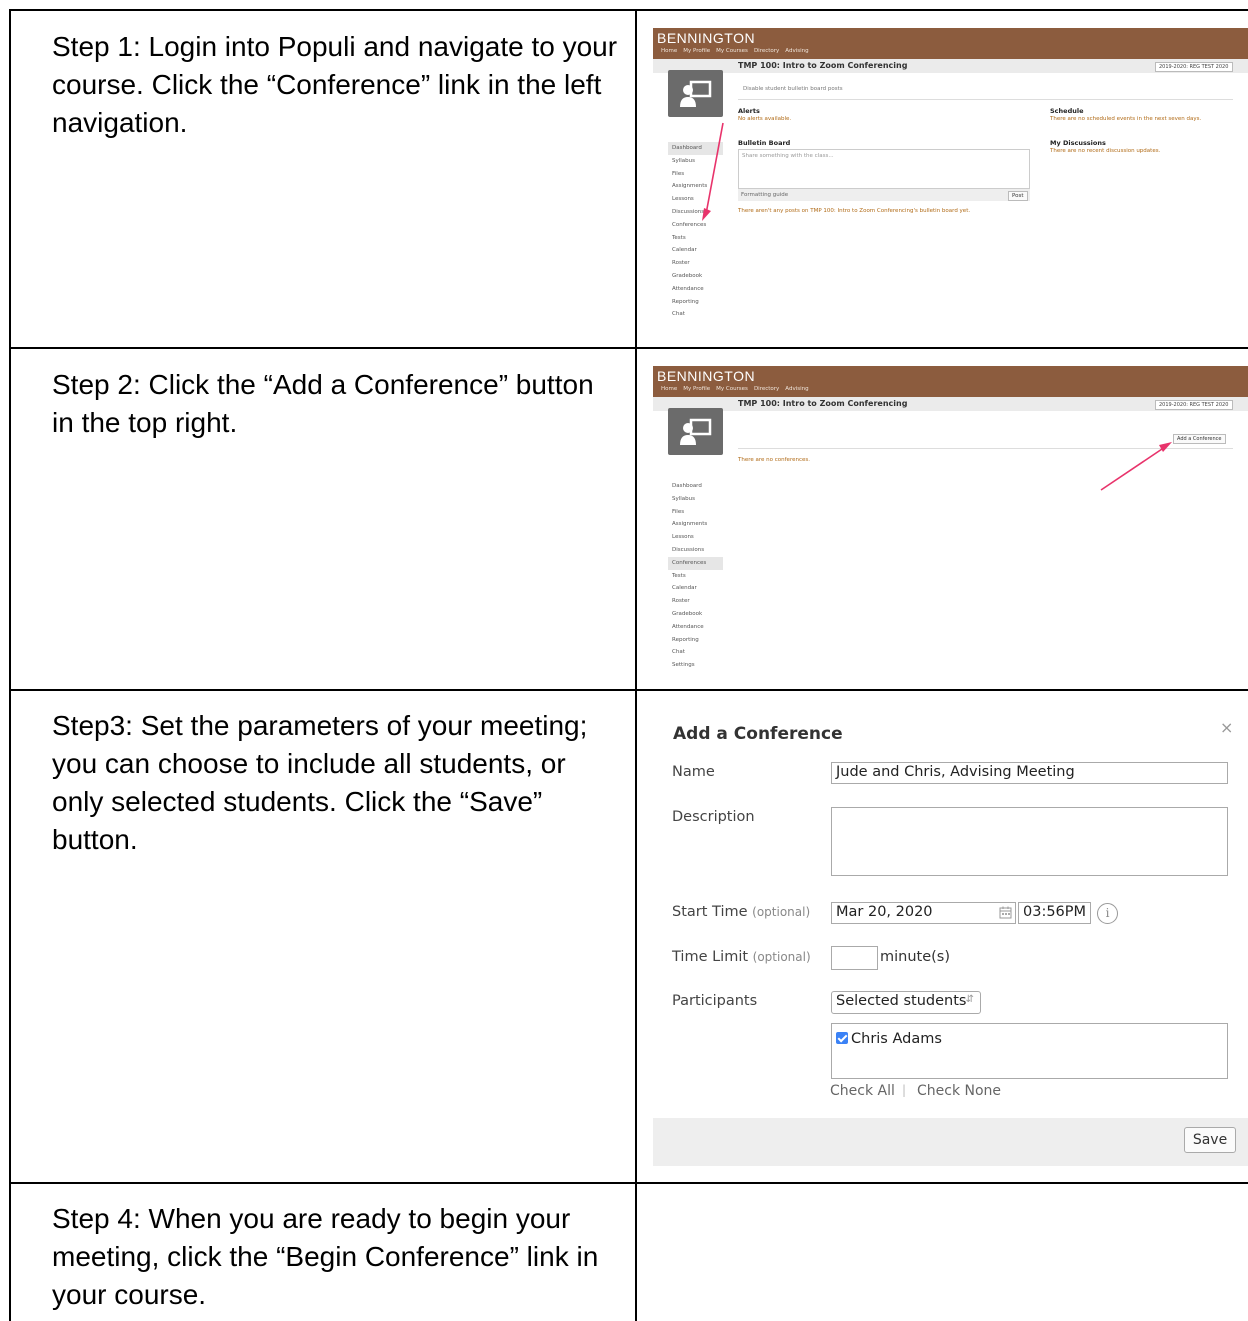 The width and height of the screenshot is (1248, 1321). I want to click on name-label: Name, so click(693, 772).